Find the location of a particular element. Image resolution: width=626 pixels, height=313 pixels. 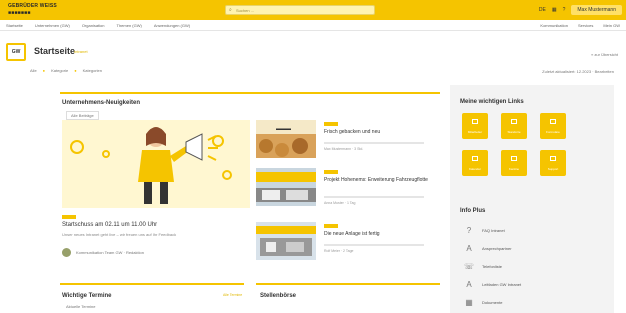

jobs-header: Stellenbörse is located at coordinates (278, 296).